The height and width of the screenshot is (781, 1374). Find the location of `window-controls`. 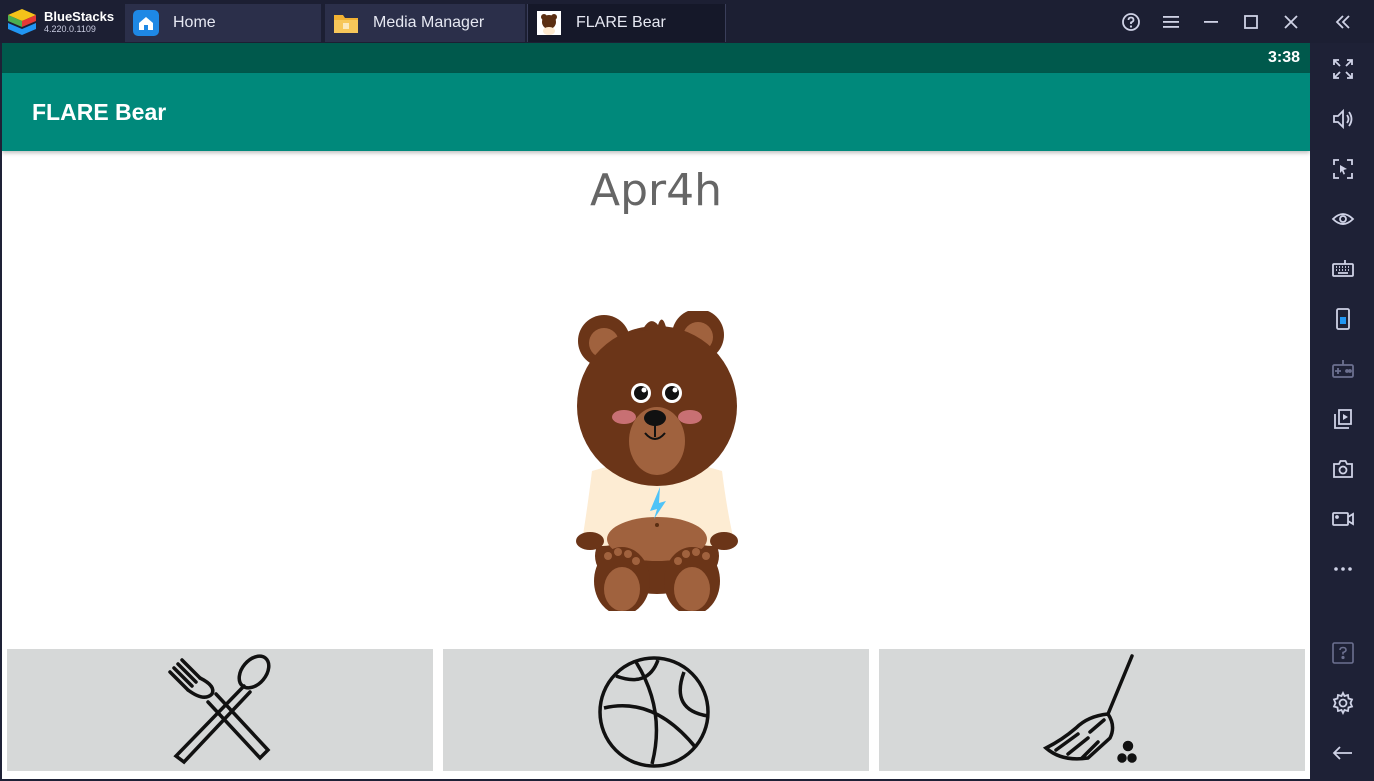

window-controls is located at coordinates (1242, 21).